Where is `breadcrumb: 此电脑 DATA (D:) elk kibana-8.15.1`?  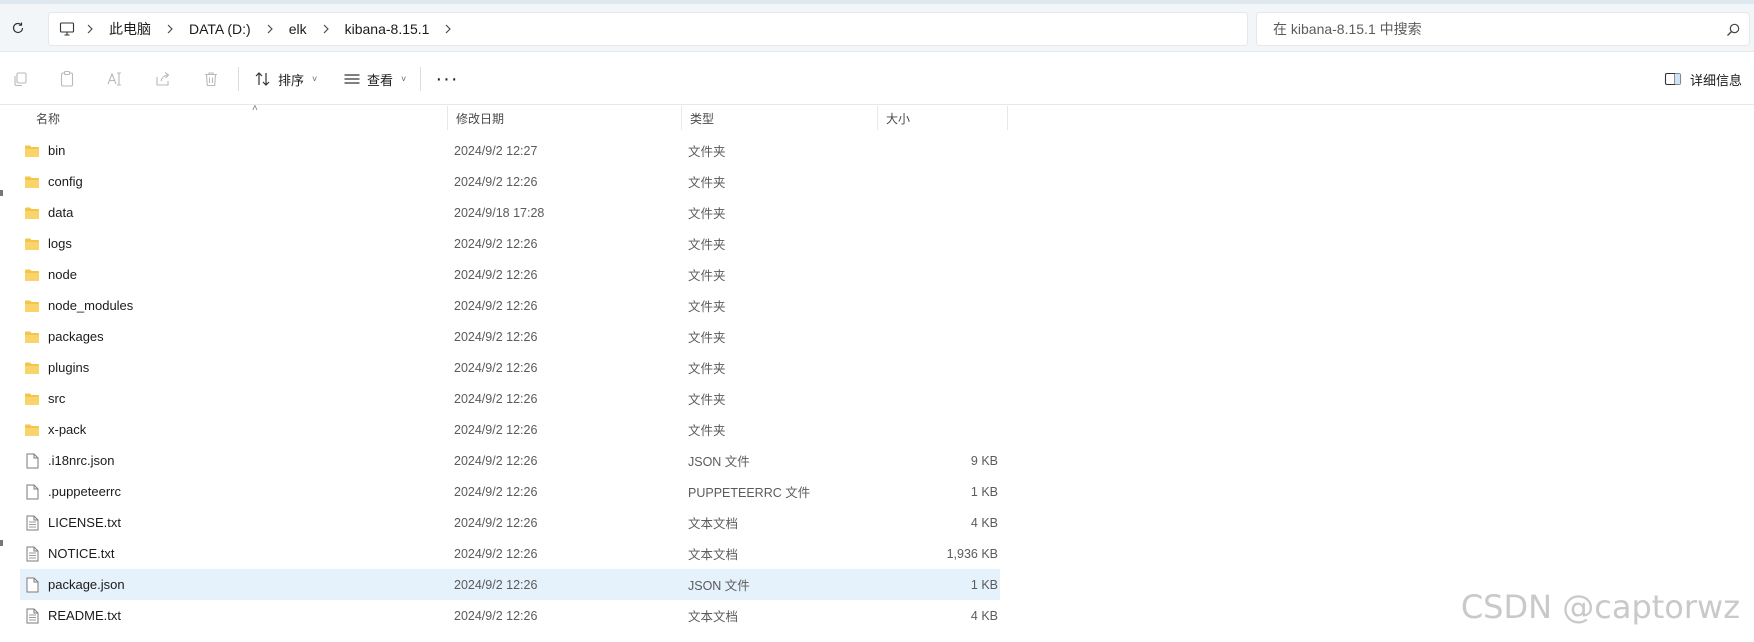 breadcrumb: 此电脑 DATA (D:) elk kibana-8.15.1 is located at coordinates (648, 29).